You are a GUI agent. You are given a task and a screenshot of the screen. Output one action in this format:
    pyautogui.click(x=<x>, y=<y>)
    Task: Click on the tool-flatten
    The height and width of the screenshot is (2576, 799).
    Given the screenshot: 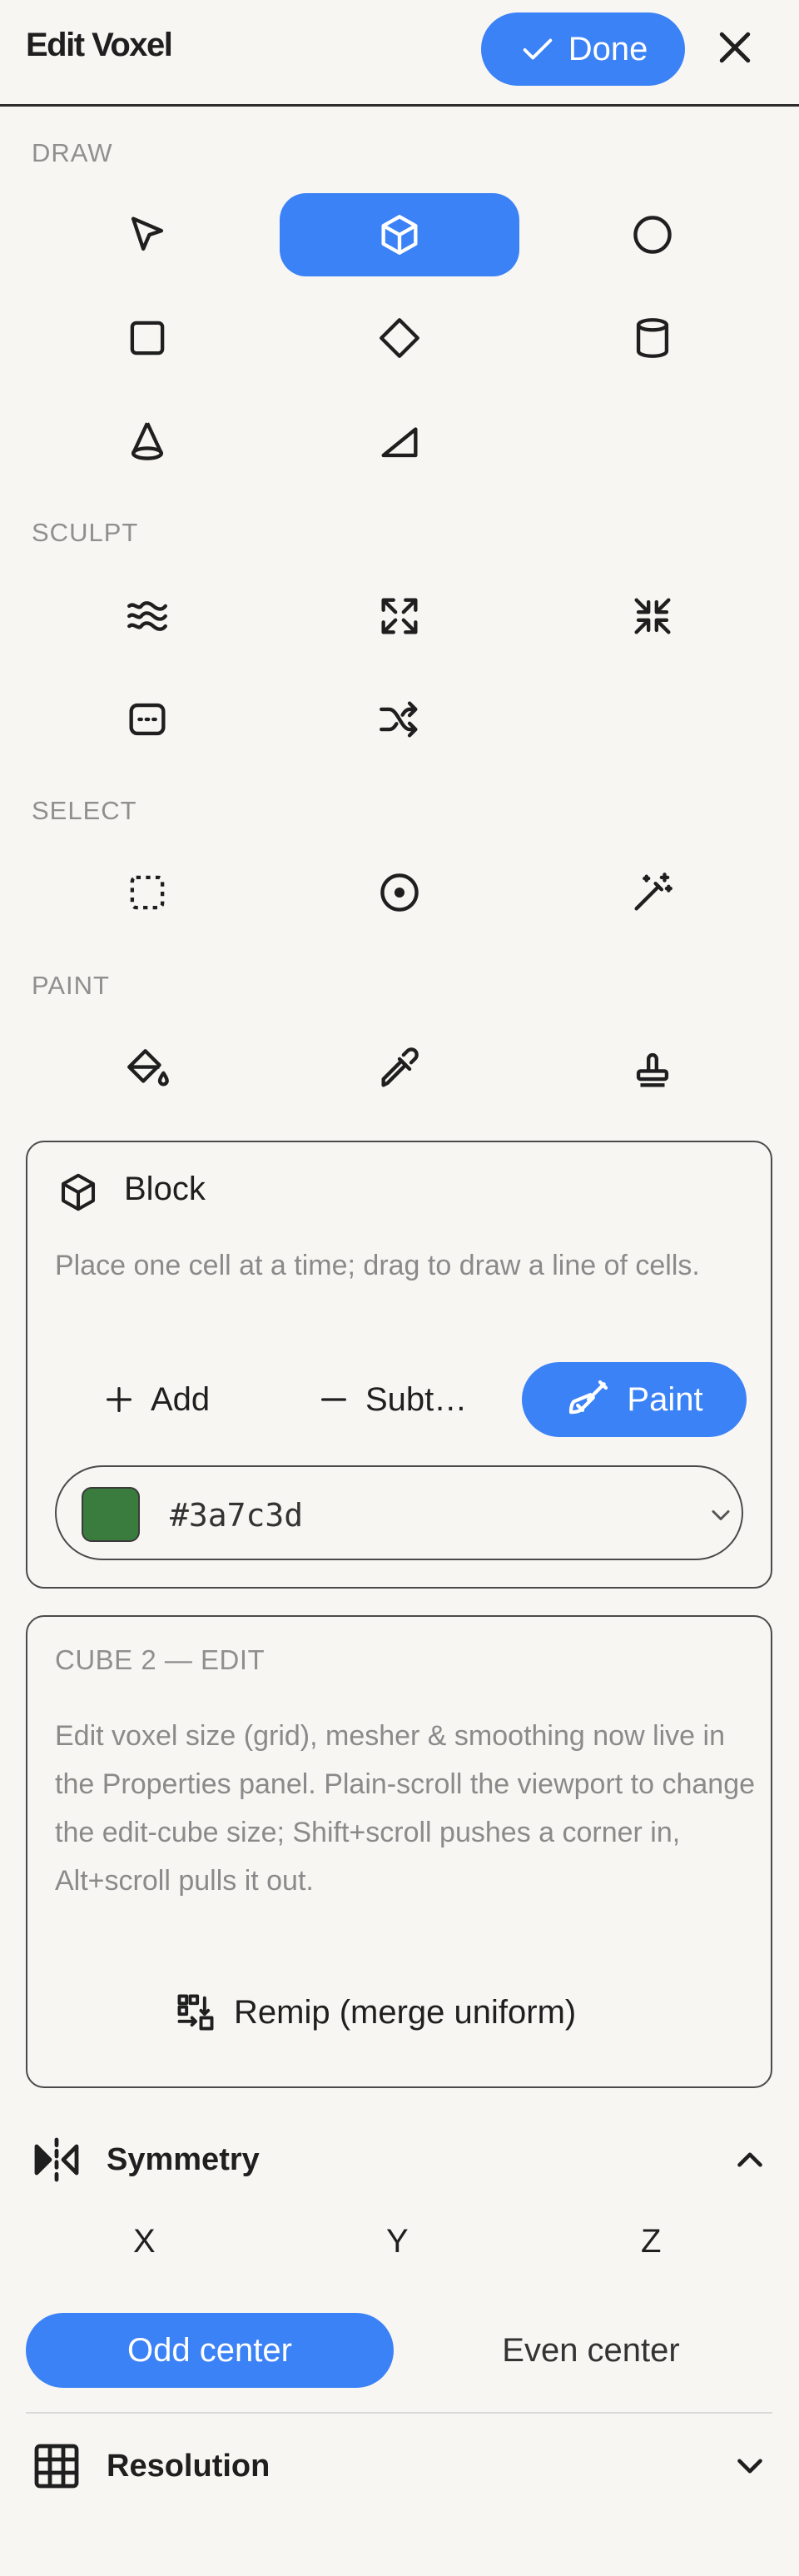 What is the action you would take?
    pyautogui.click(x=147, y=719)
    